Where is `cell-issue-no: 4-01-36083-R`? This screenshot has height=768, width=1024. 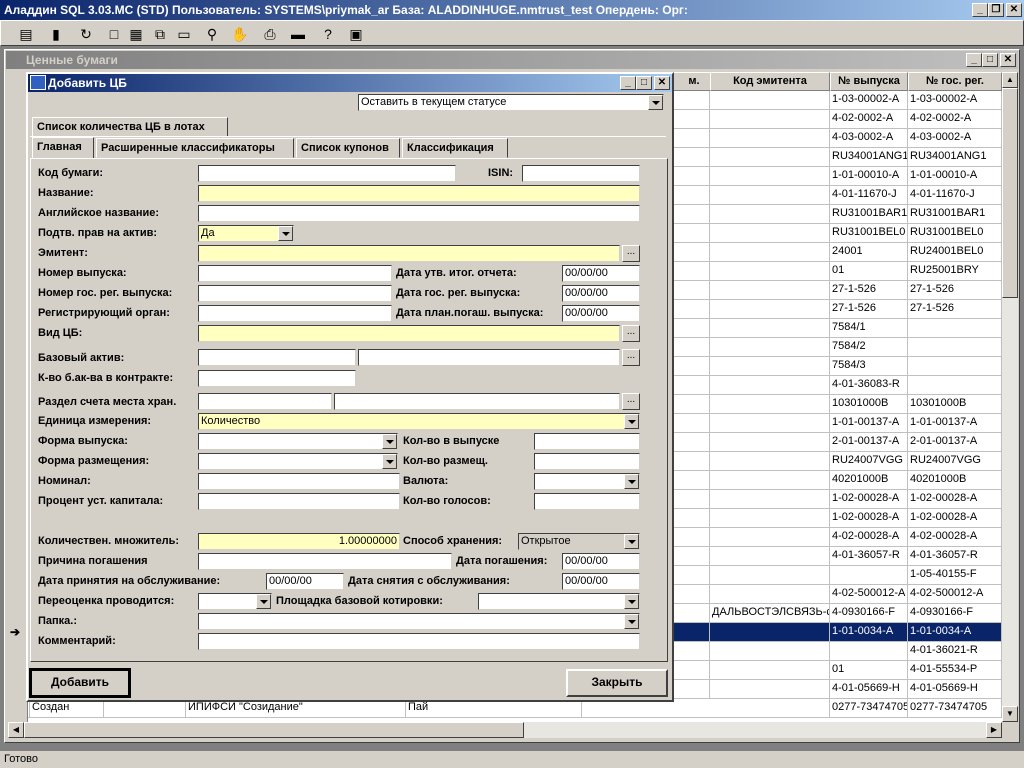
cell-issue-no: 4-01-36083-R is located at coordinates (869, 385).